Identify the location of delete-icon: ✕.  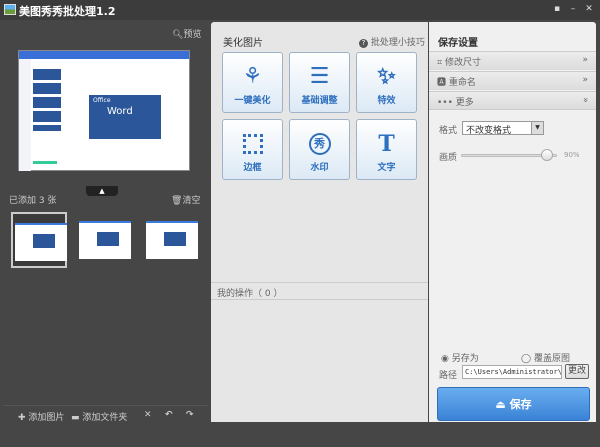
(148, 415).